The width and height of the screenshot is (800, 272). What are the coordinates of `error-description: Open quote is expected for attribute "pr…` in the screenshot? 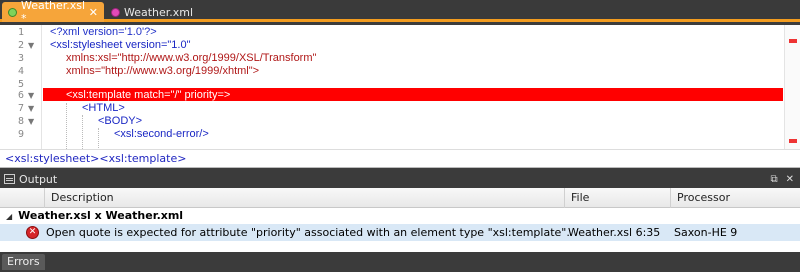 It's located at (308, 232).